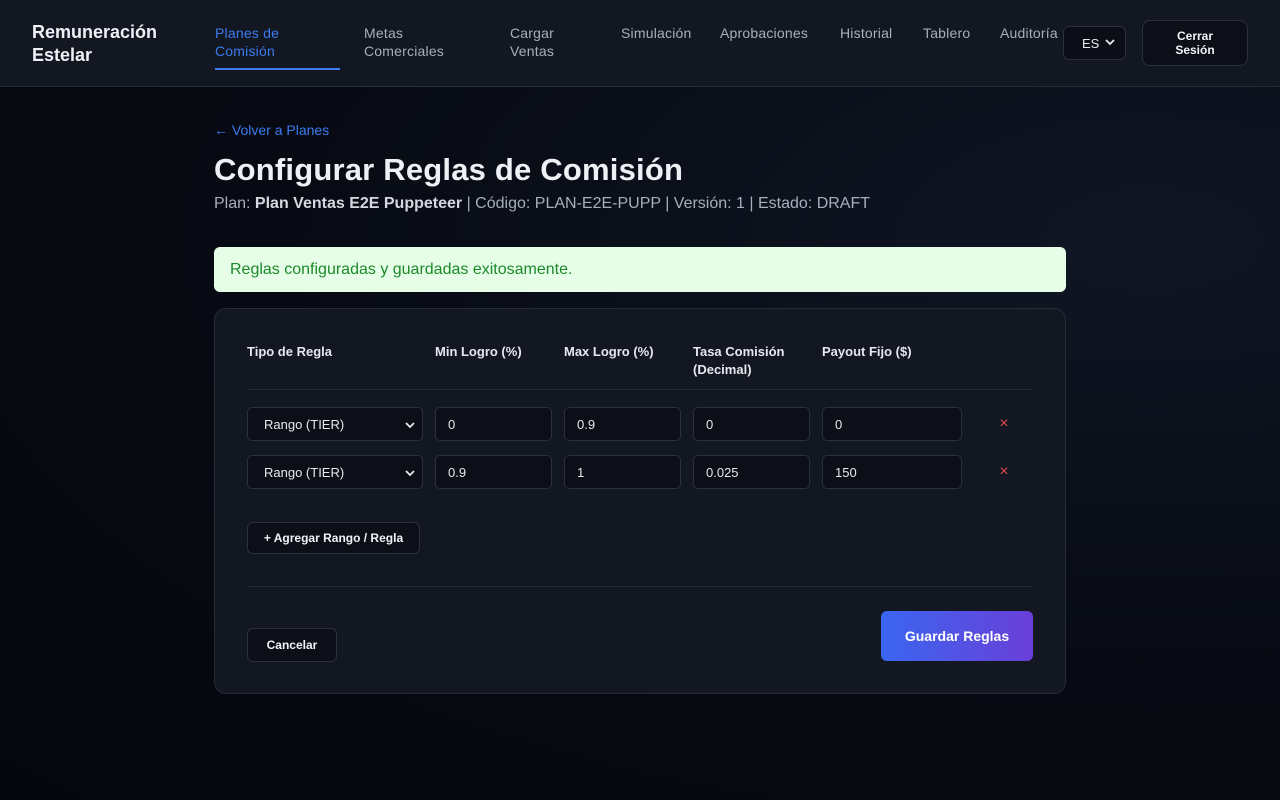  Describe the element at coordinates (419, 42) in the screenshot. I see `nav-item-metas-comerciales: Metas Comerciales` at that location.